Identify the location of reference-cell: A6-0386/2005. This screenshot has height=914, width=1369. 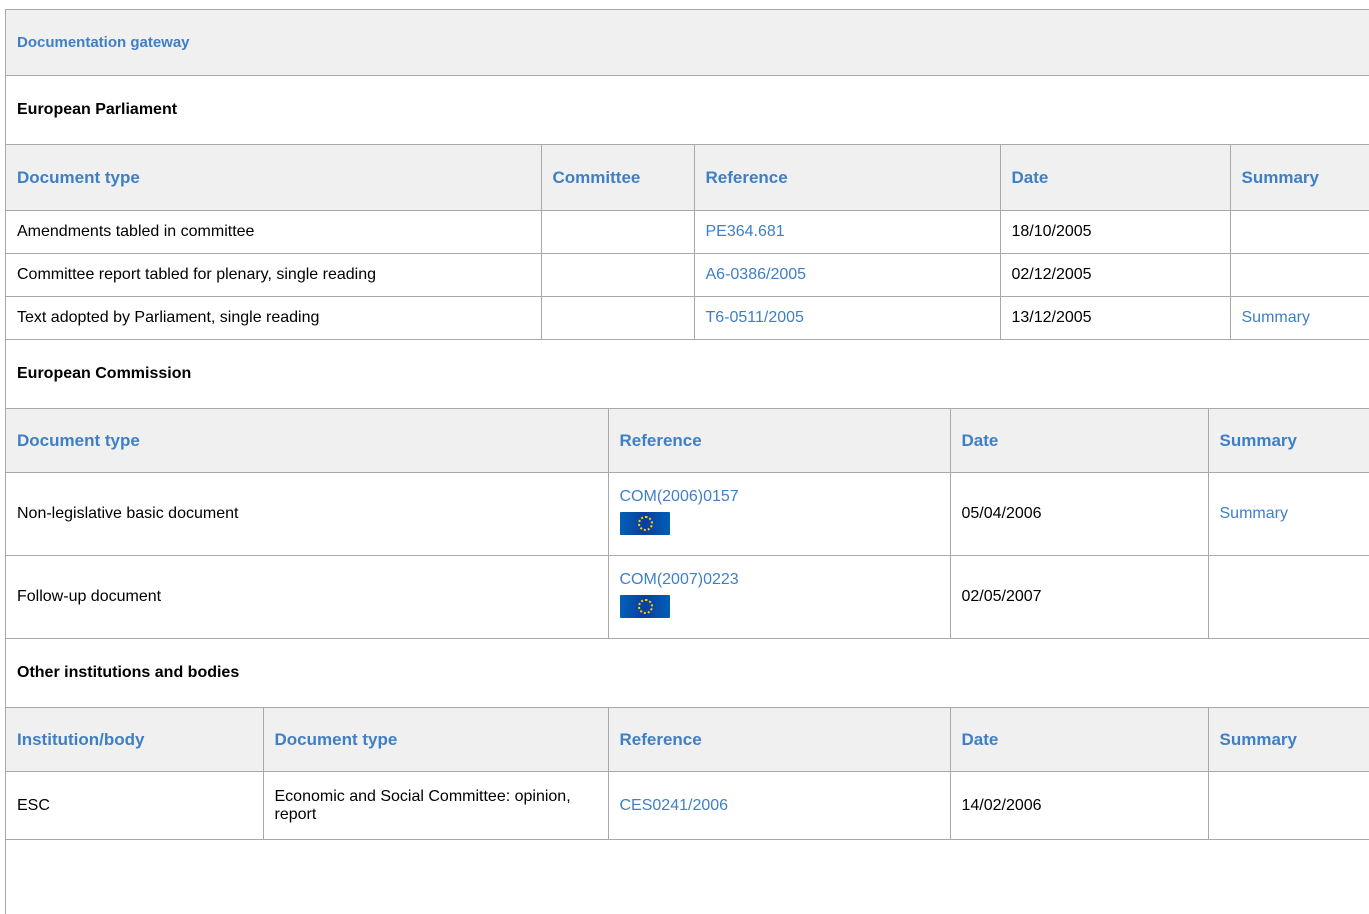
(847, 275).